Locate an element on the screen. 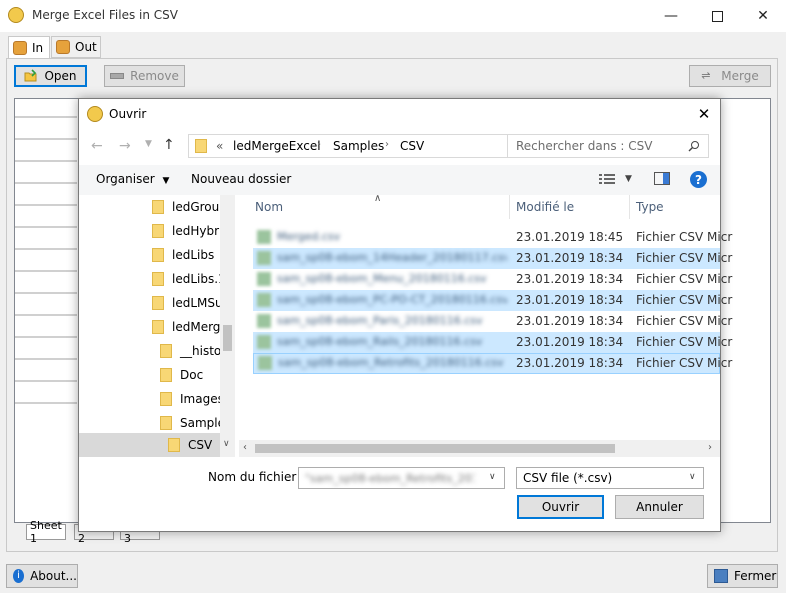 The image size is (786, 593). new-folder-button: Nouveau dossier is located at coordinates (241, 179).